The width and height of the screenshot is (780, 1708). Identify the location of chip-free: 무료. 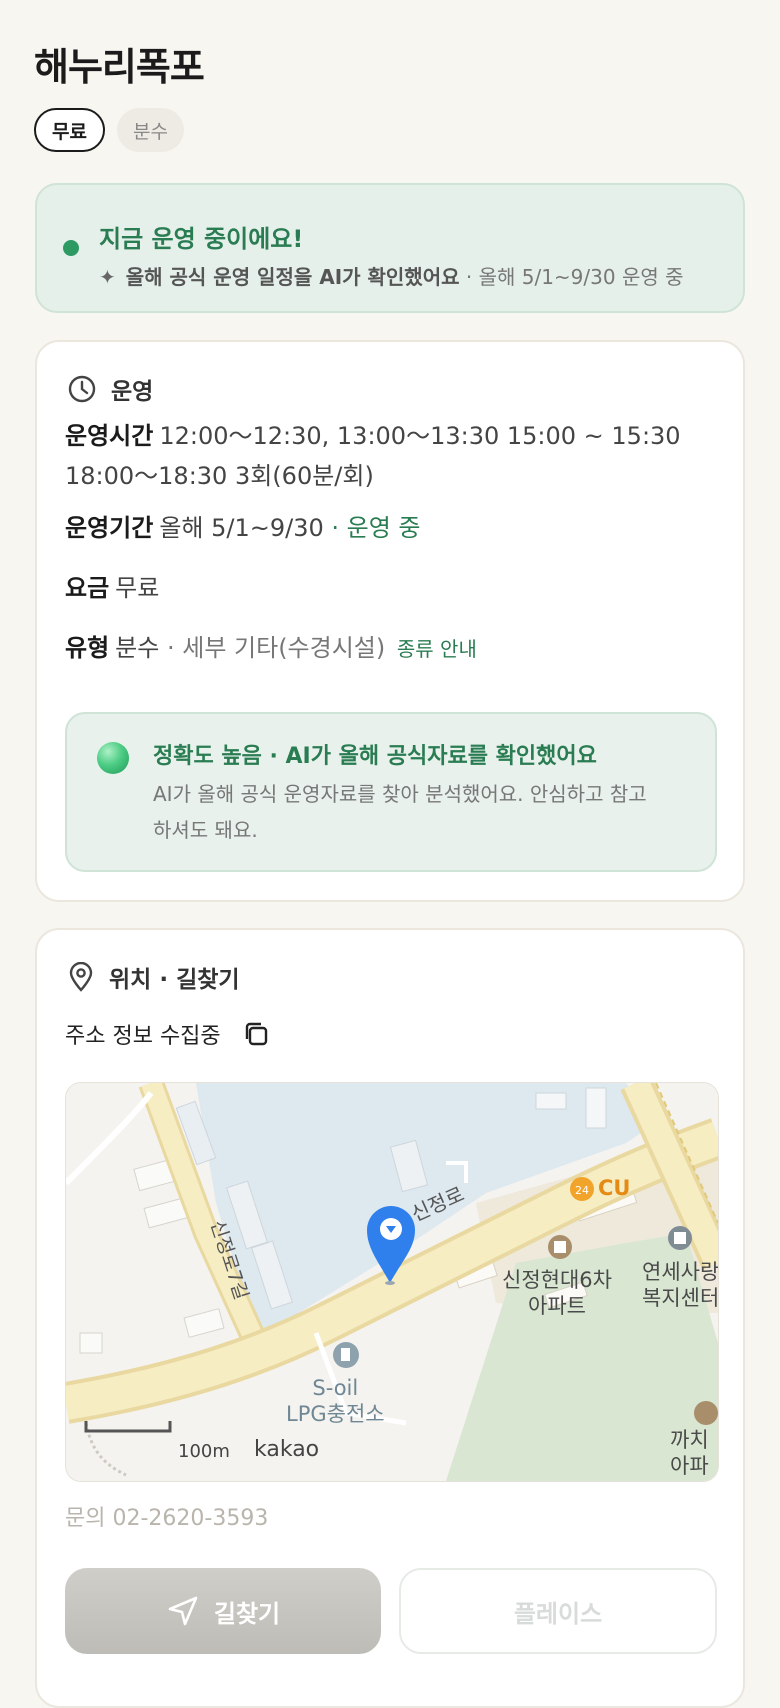
(69, 130).